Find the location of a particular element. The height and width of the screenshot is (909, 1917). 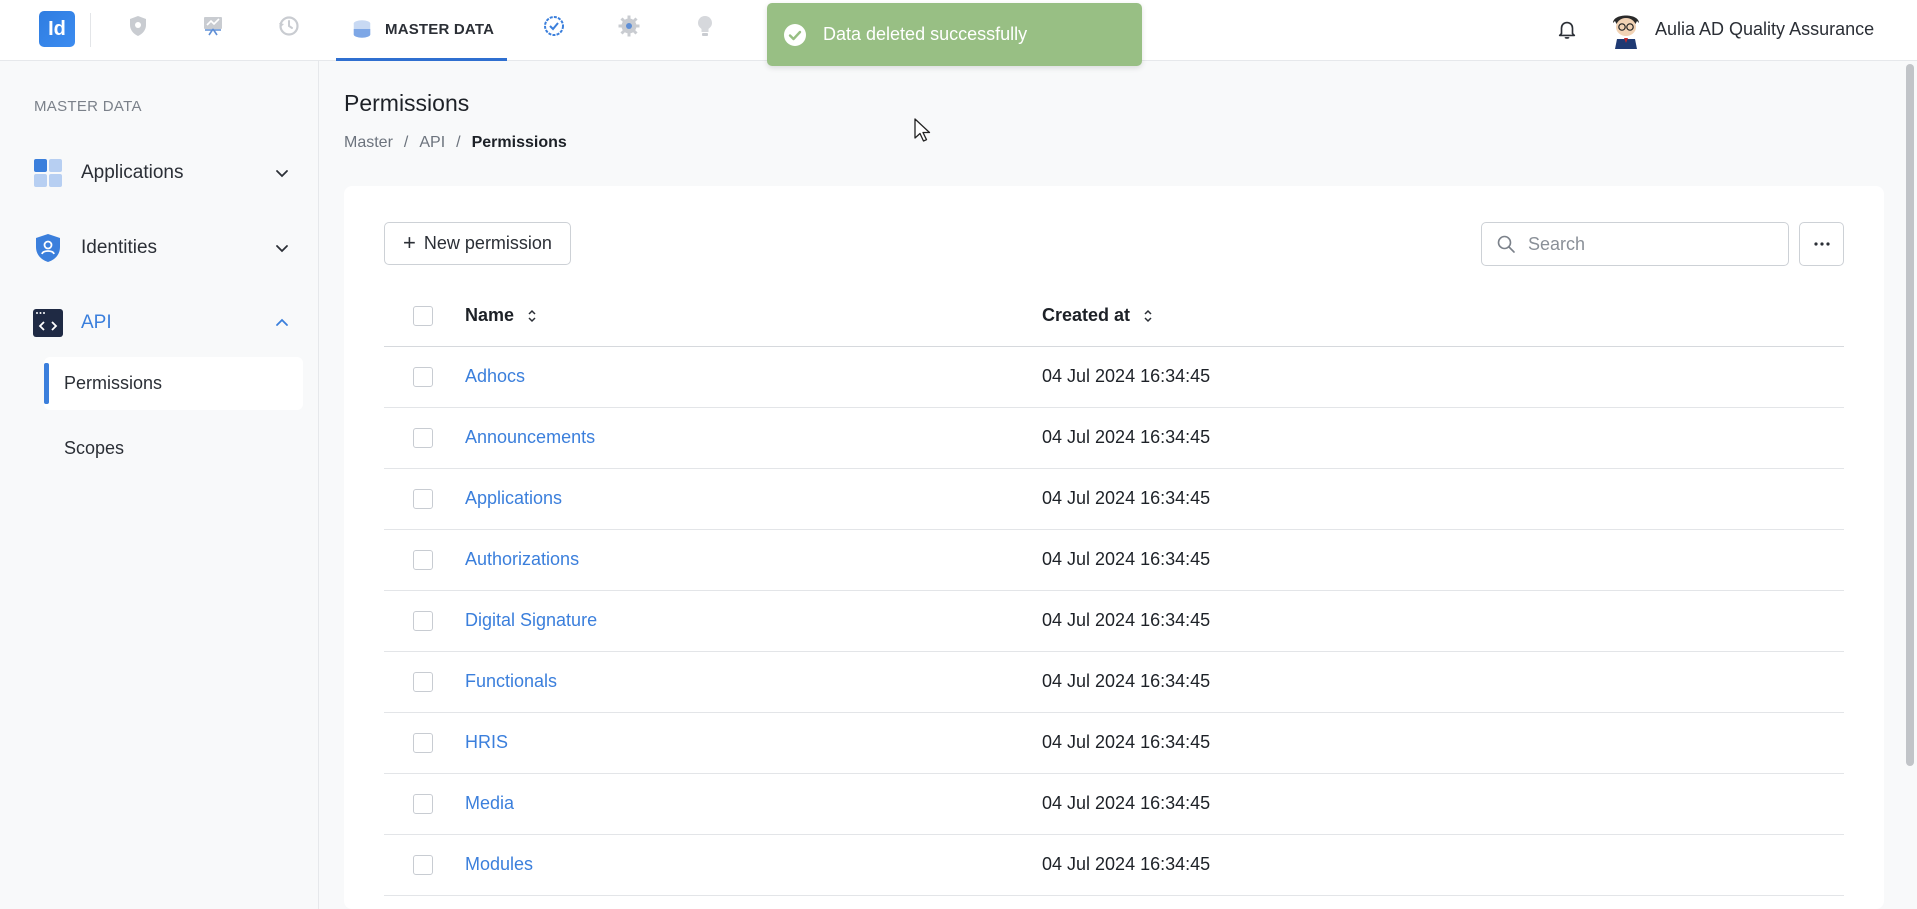

permission-name-link: Functionals is located at coordinates (511, 681).